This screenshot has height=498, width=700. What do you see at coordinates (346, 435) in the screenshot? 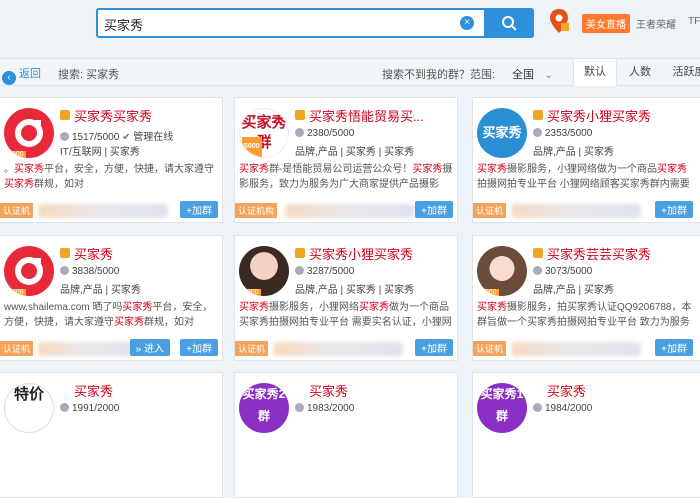
I see `group-card: 买家秀2群 买家秀 1983/2000` at bounding box center [346, 435].